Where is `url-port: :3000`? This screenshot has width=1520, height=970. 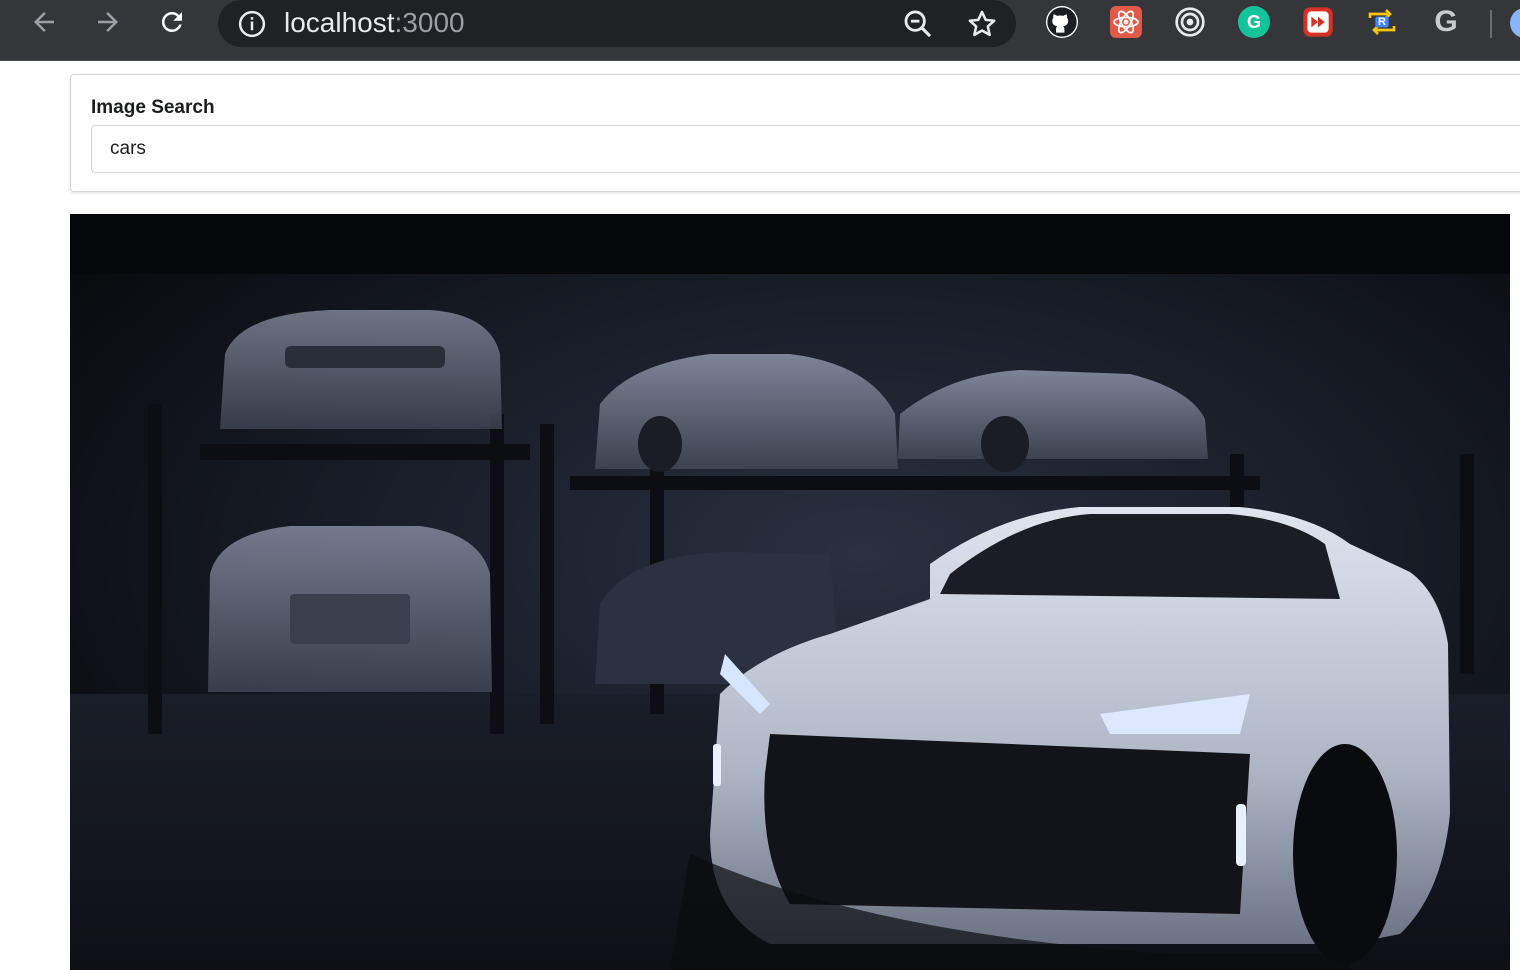
url-port: :3000 is located at coordinates (429, 22).